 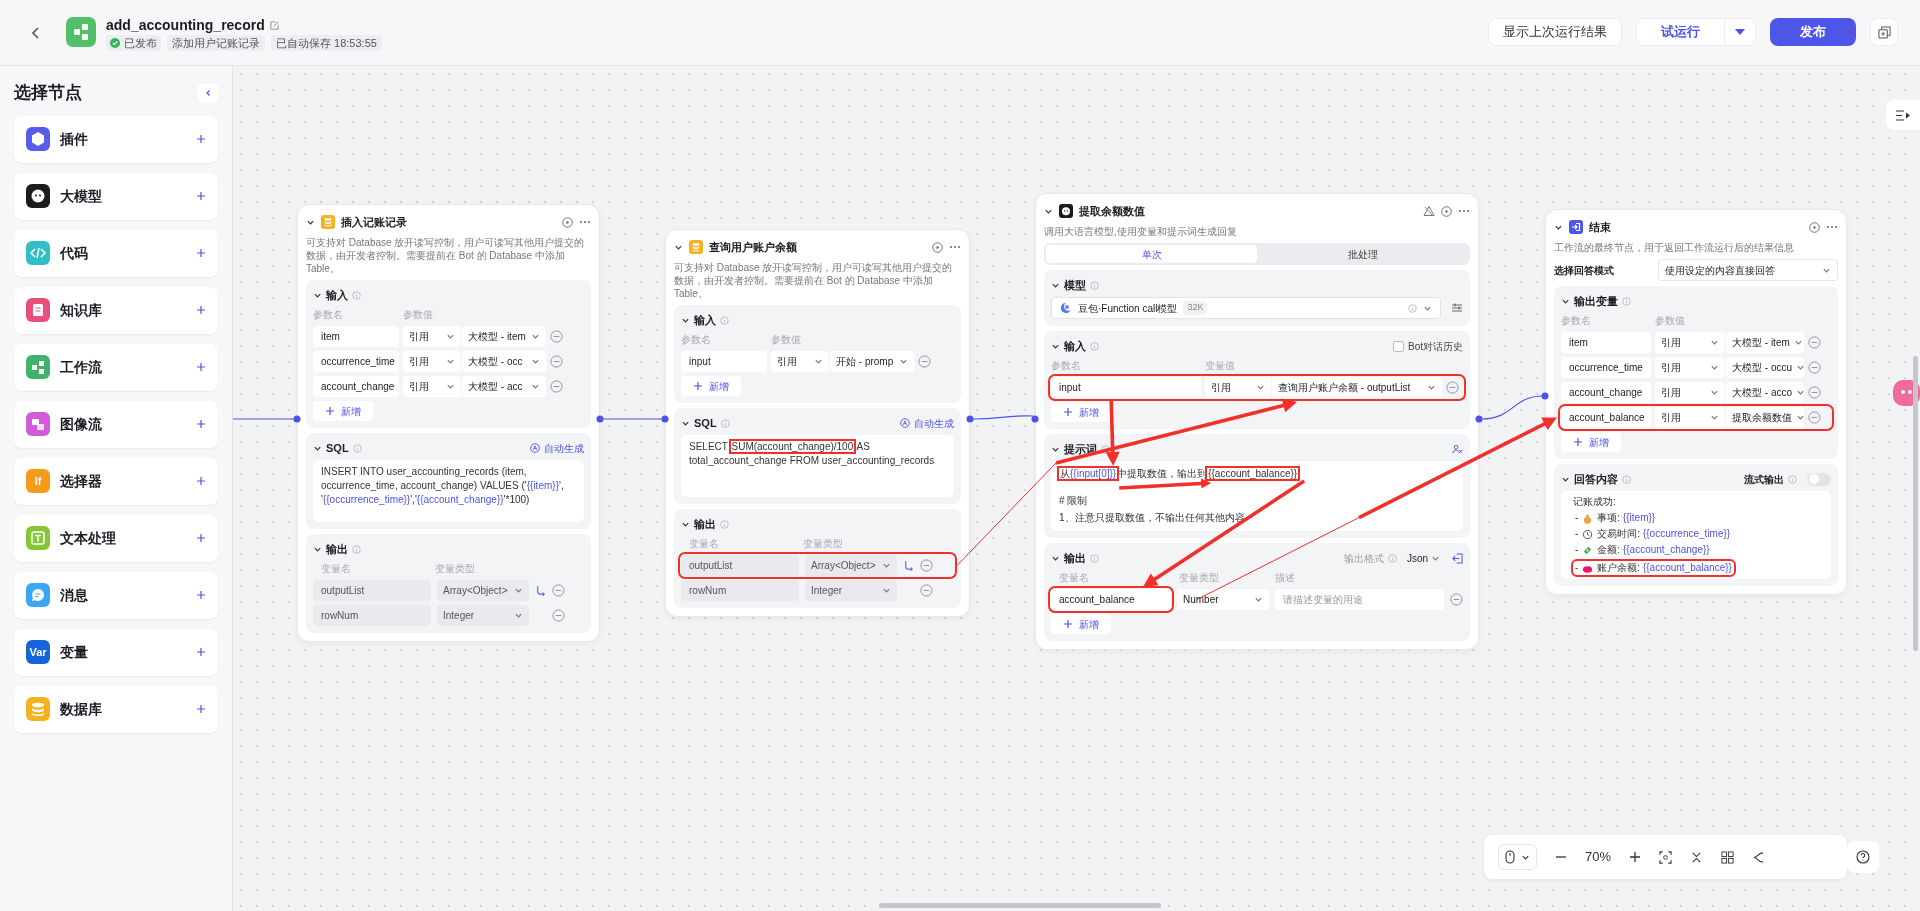 I want to click on value-select: 查询用户账户余额 - outputList, so click(x=1357, y=387).